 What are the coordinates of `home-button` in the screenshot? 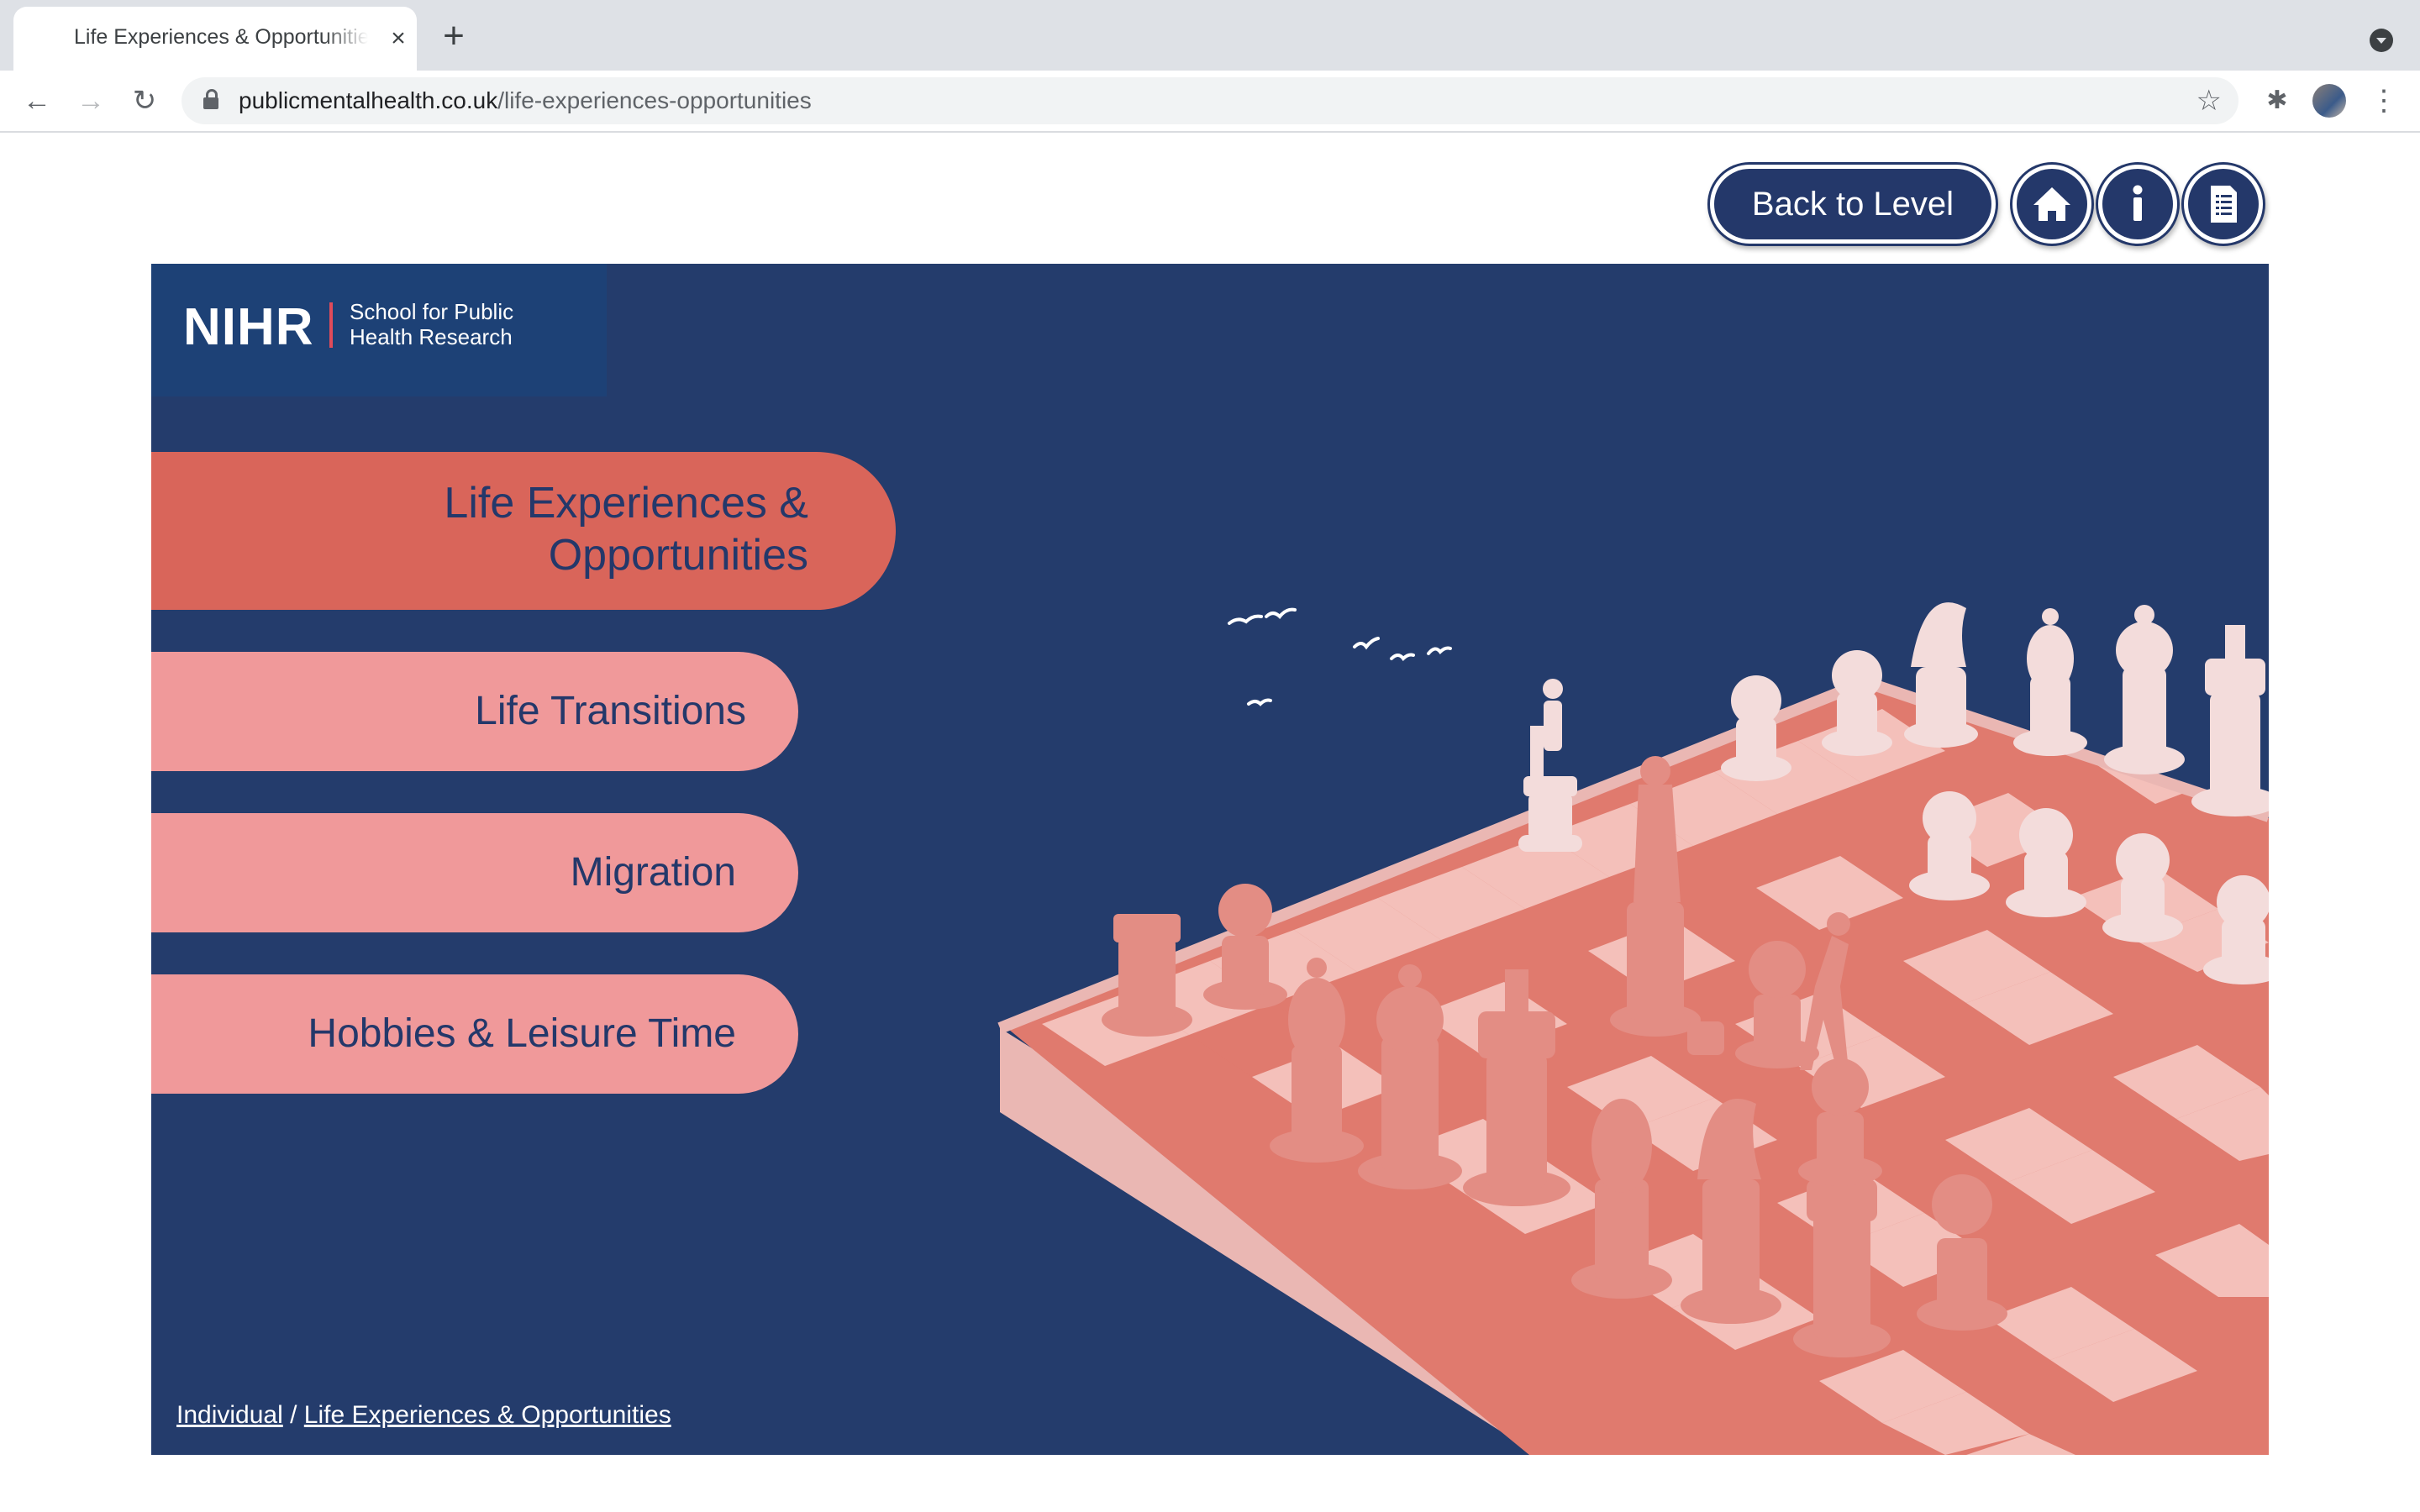 It's located at (2052, 204).